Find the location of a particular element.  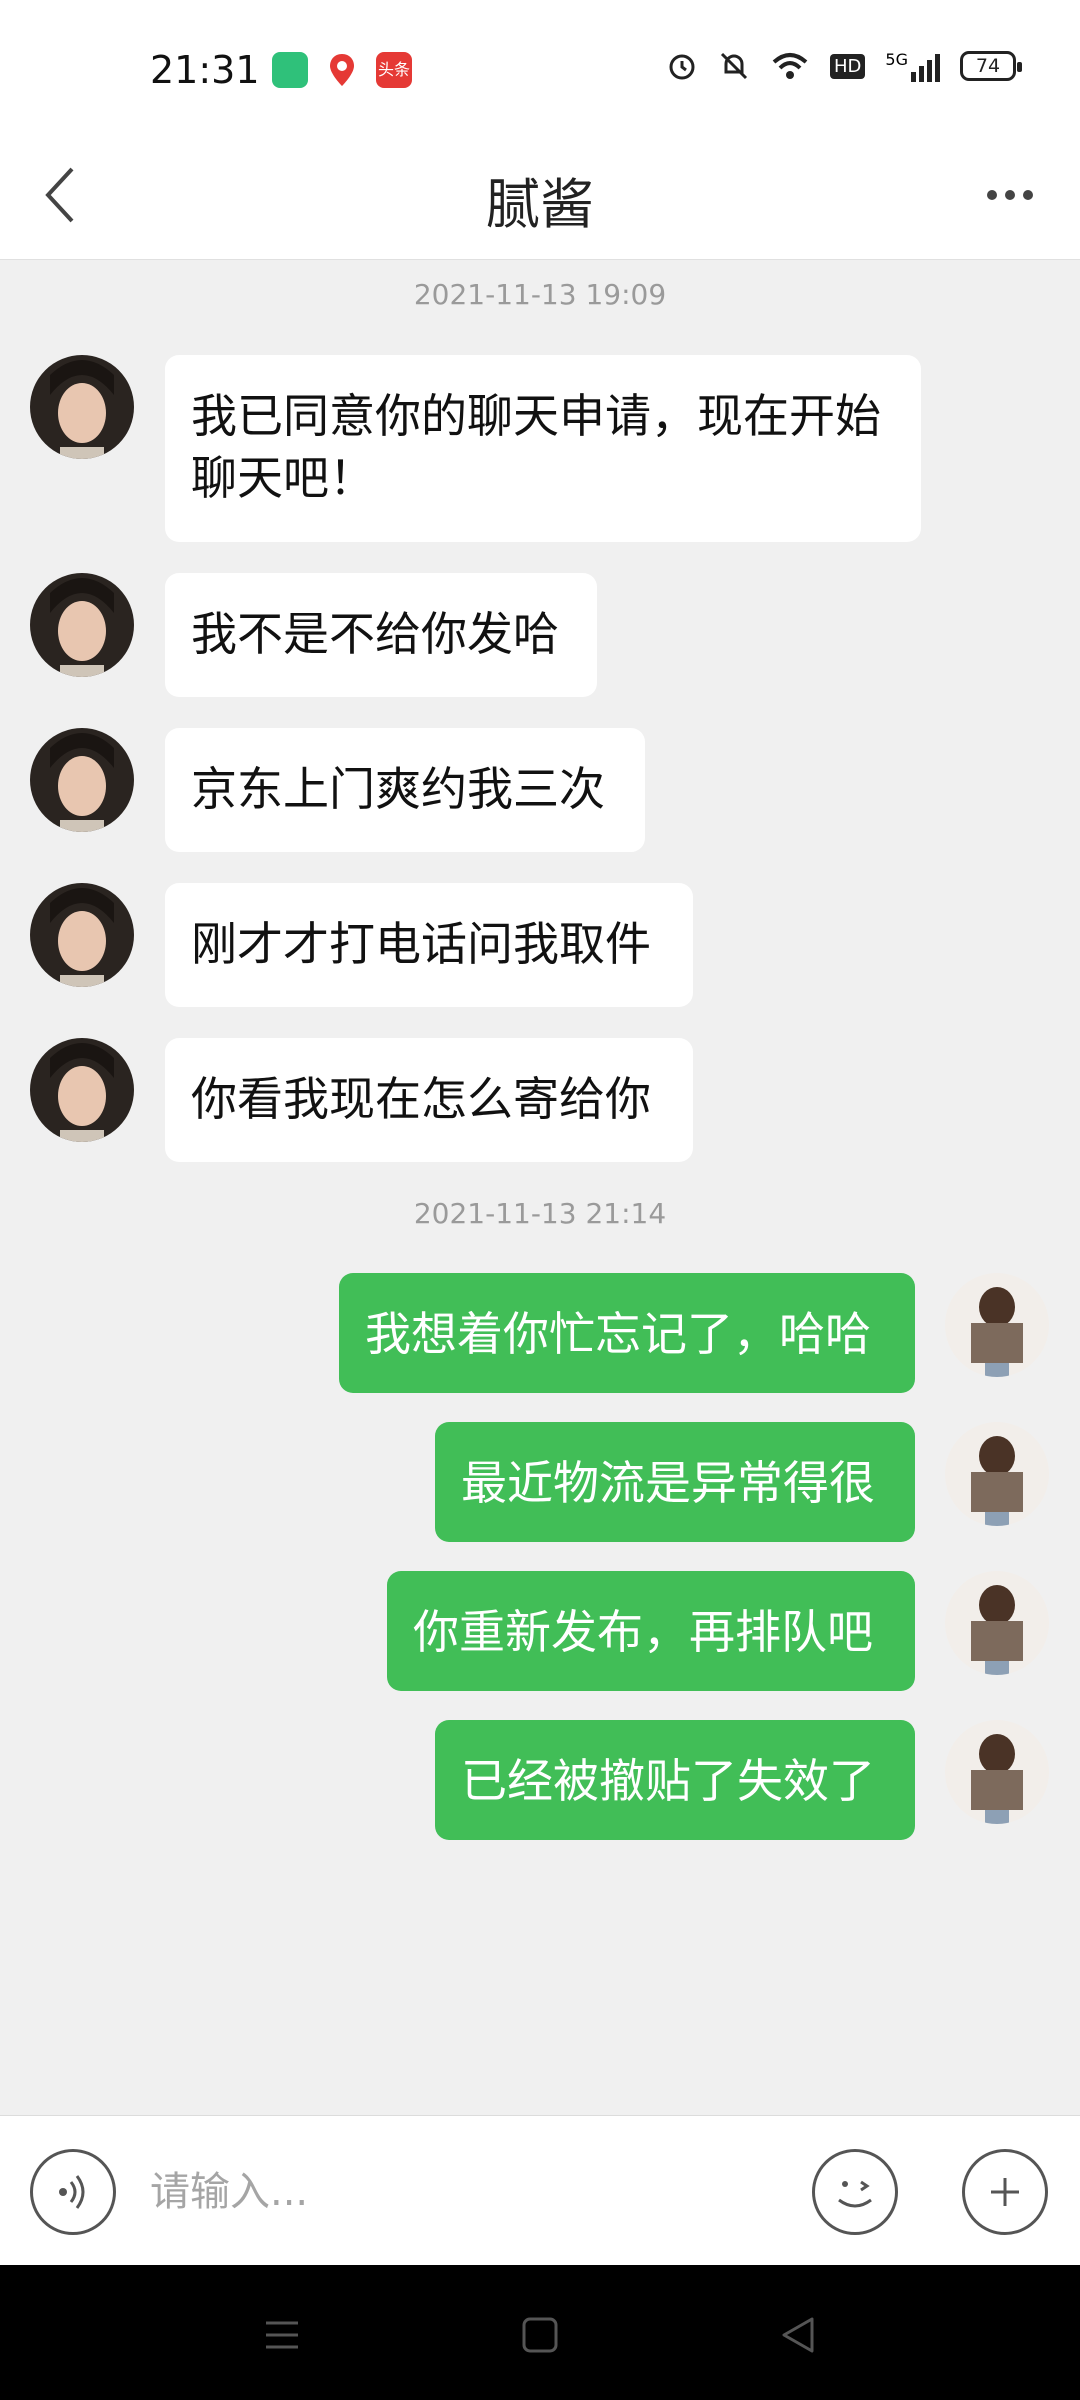

sent-message: 已经被撤贴了失效了 is located at coordinates (675, 1780).